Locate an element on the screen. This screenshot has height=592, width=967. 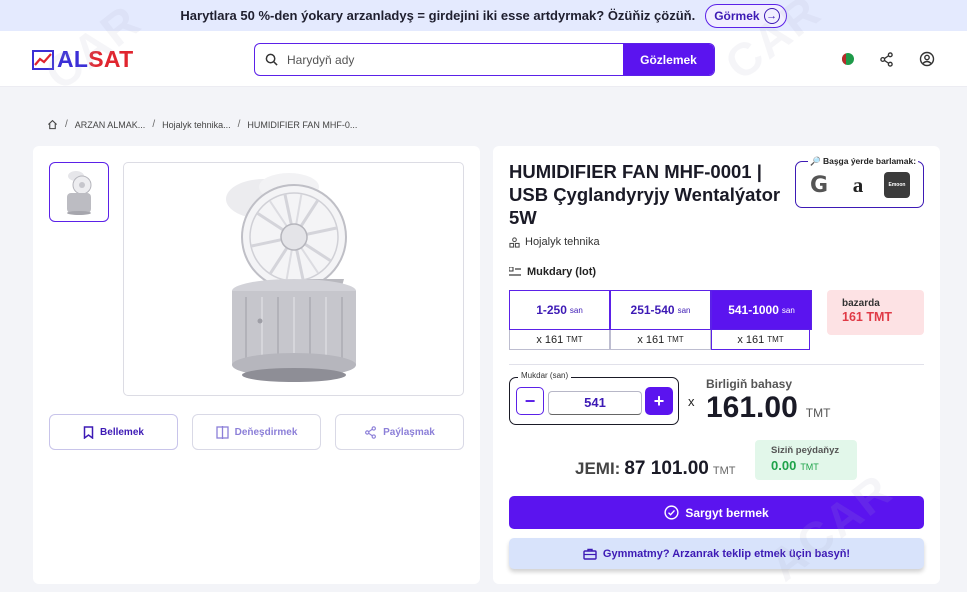
market-price-label: bazarda is located at coordinates (861, 303).